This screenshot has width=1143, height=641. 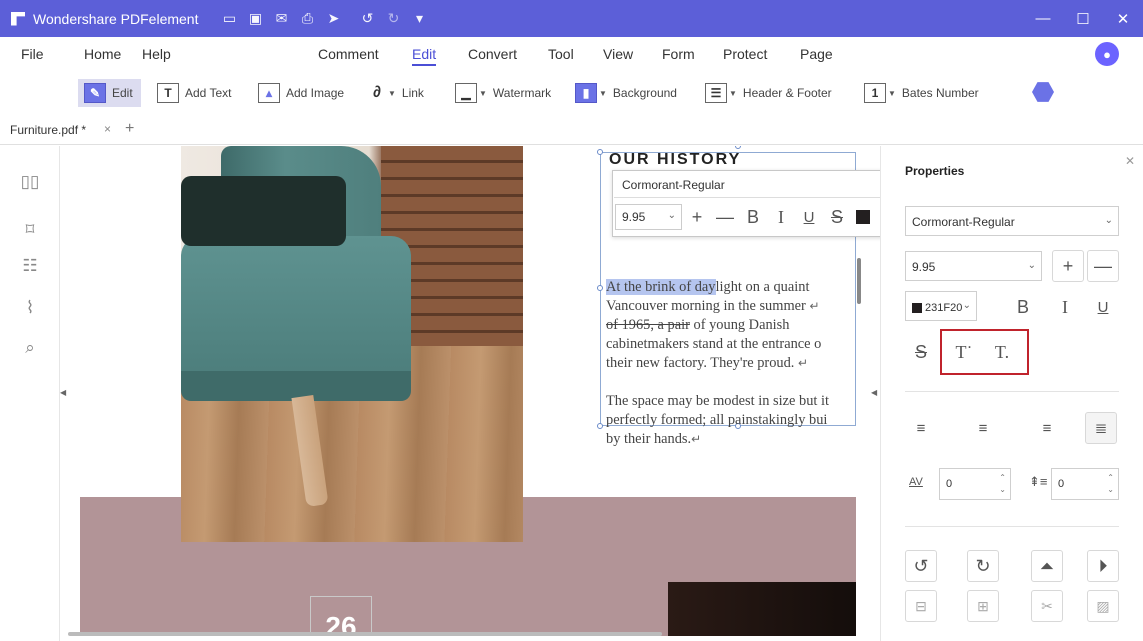 What do you see at coordinates (95, 93) in the screenshot?
I see `edit-icon: ✎` at bounding box center [95, 93].